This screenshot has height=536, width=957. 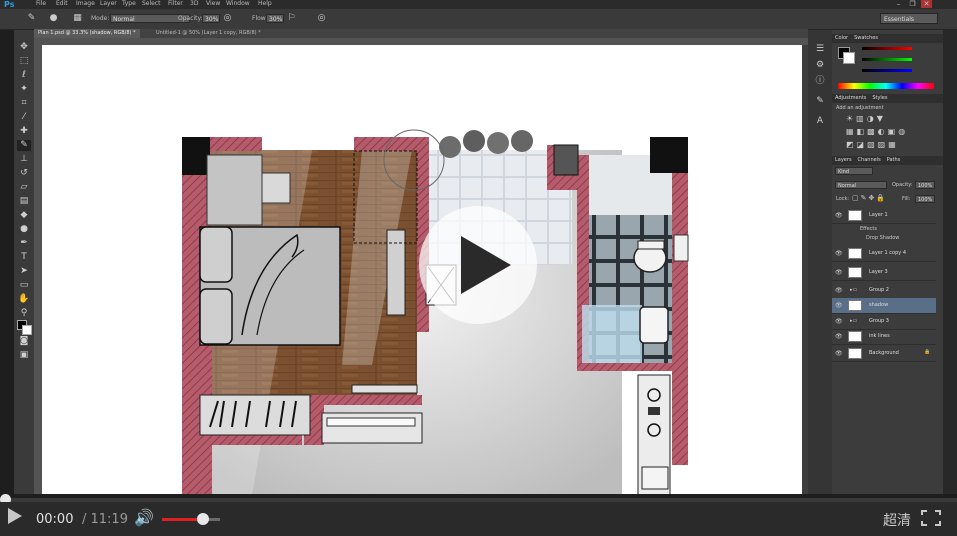 I want to click on tab-styles: Styles, so click(x=879, y=98).